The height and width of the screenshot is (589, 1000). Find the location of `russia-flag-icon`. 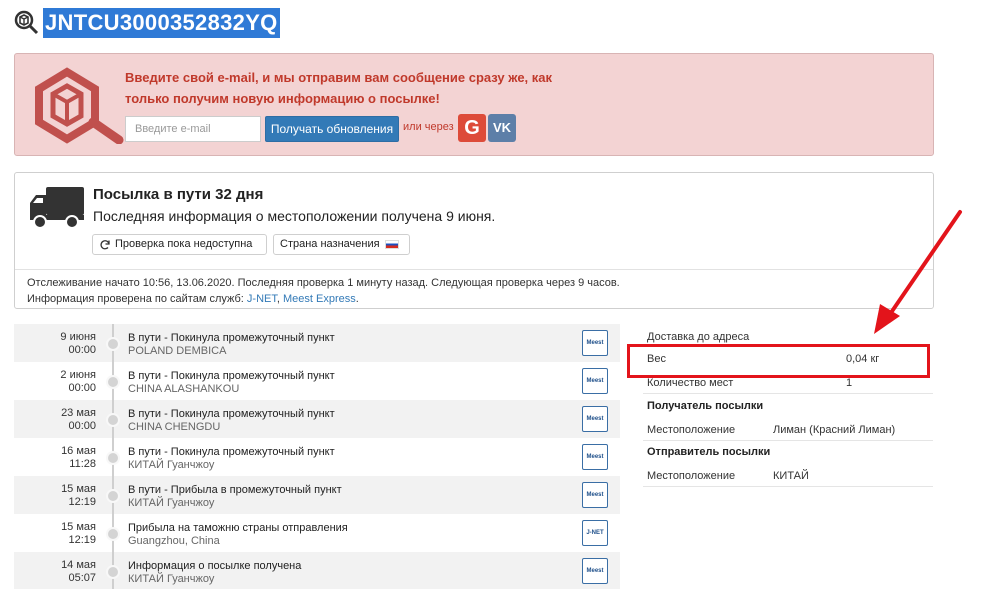

russia-flag-icon is located at coordinates (391, 244).